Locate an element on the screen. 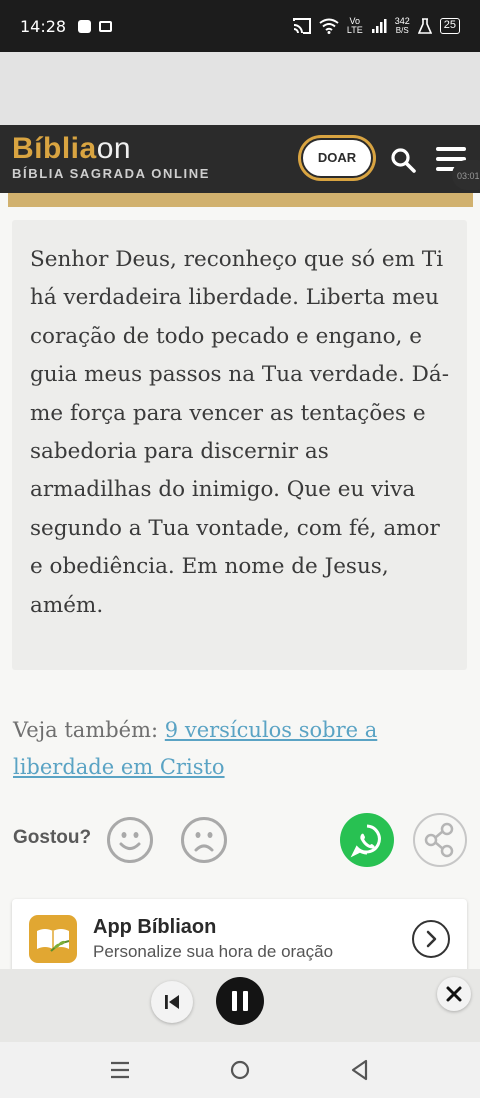  status-time: 14:28 is located at coordinates (43, 26).